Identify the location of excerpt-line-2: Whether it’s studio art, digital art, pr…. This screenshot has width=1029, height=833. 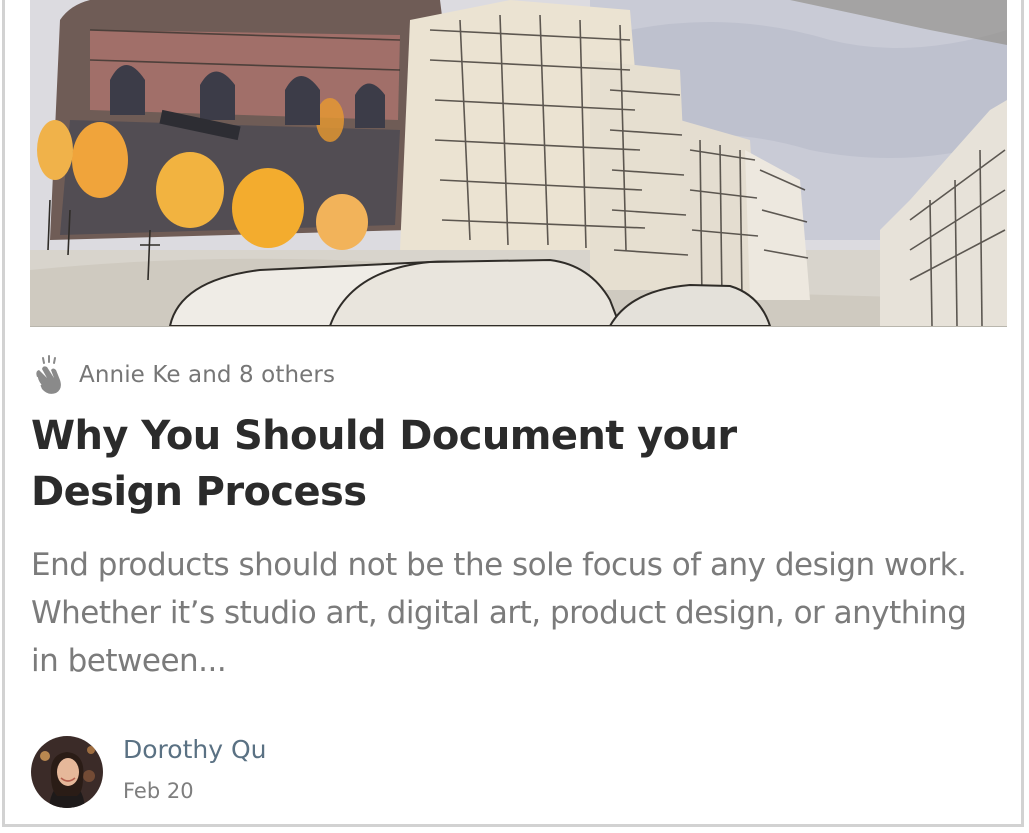
(499, 613).